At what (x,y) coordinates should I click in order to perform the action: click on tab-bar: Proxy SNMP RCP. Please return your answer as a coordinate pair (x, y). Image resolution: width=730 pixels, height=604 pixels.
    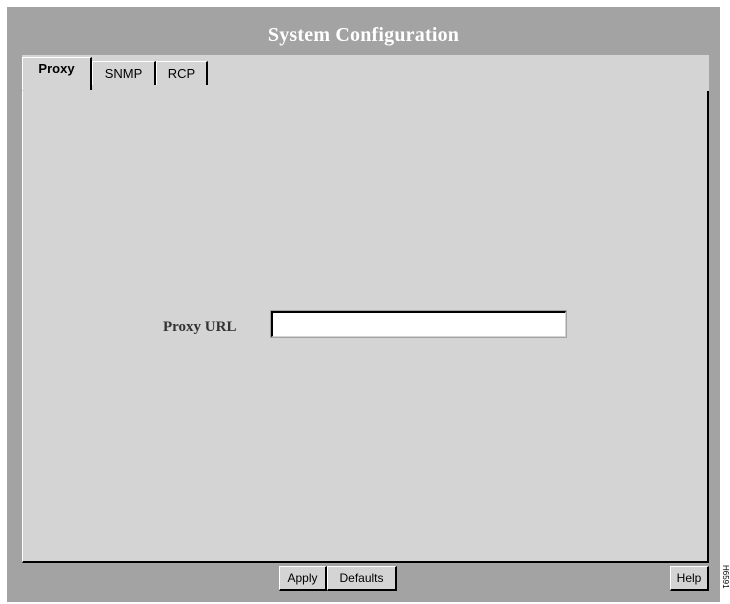
    Looking at the image, I should click on (365, 73).